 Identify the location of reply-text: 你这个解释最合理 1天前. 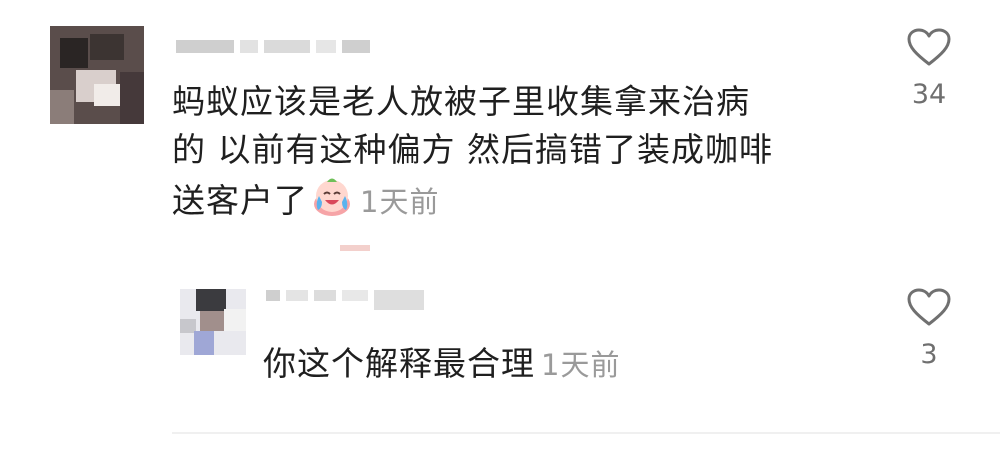
(441, 364).